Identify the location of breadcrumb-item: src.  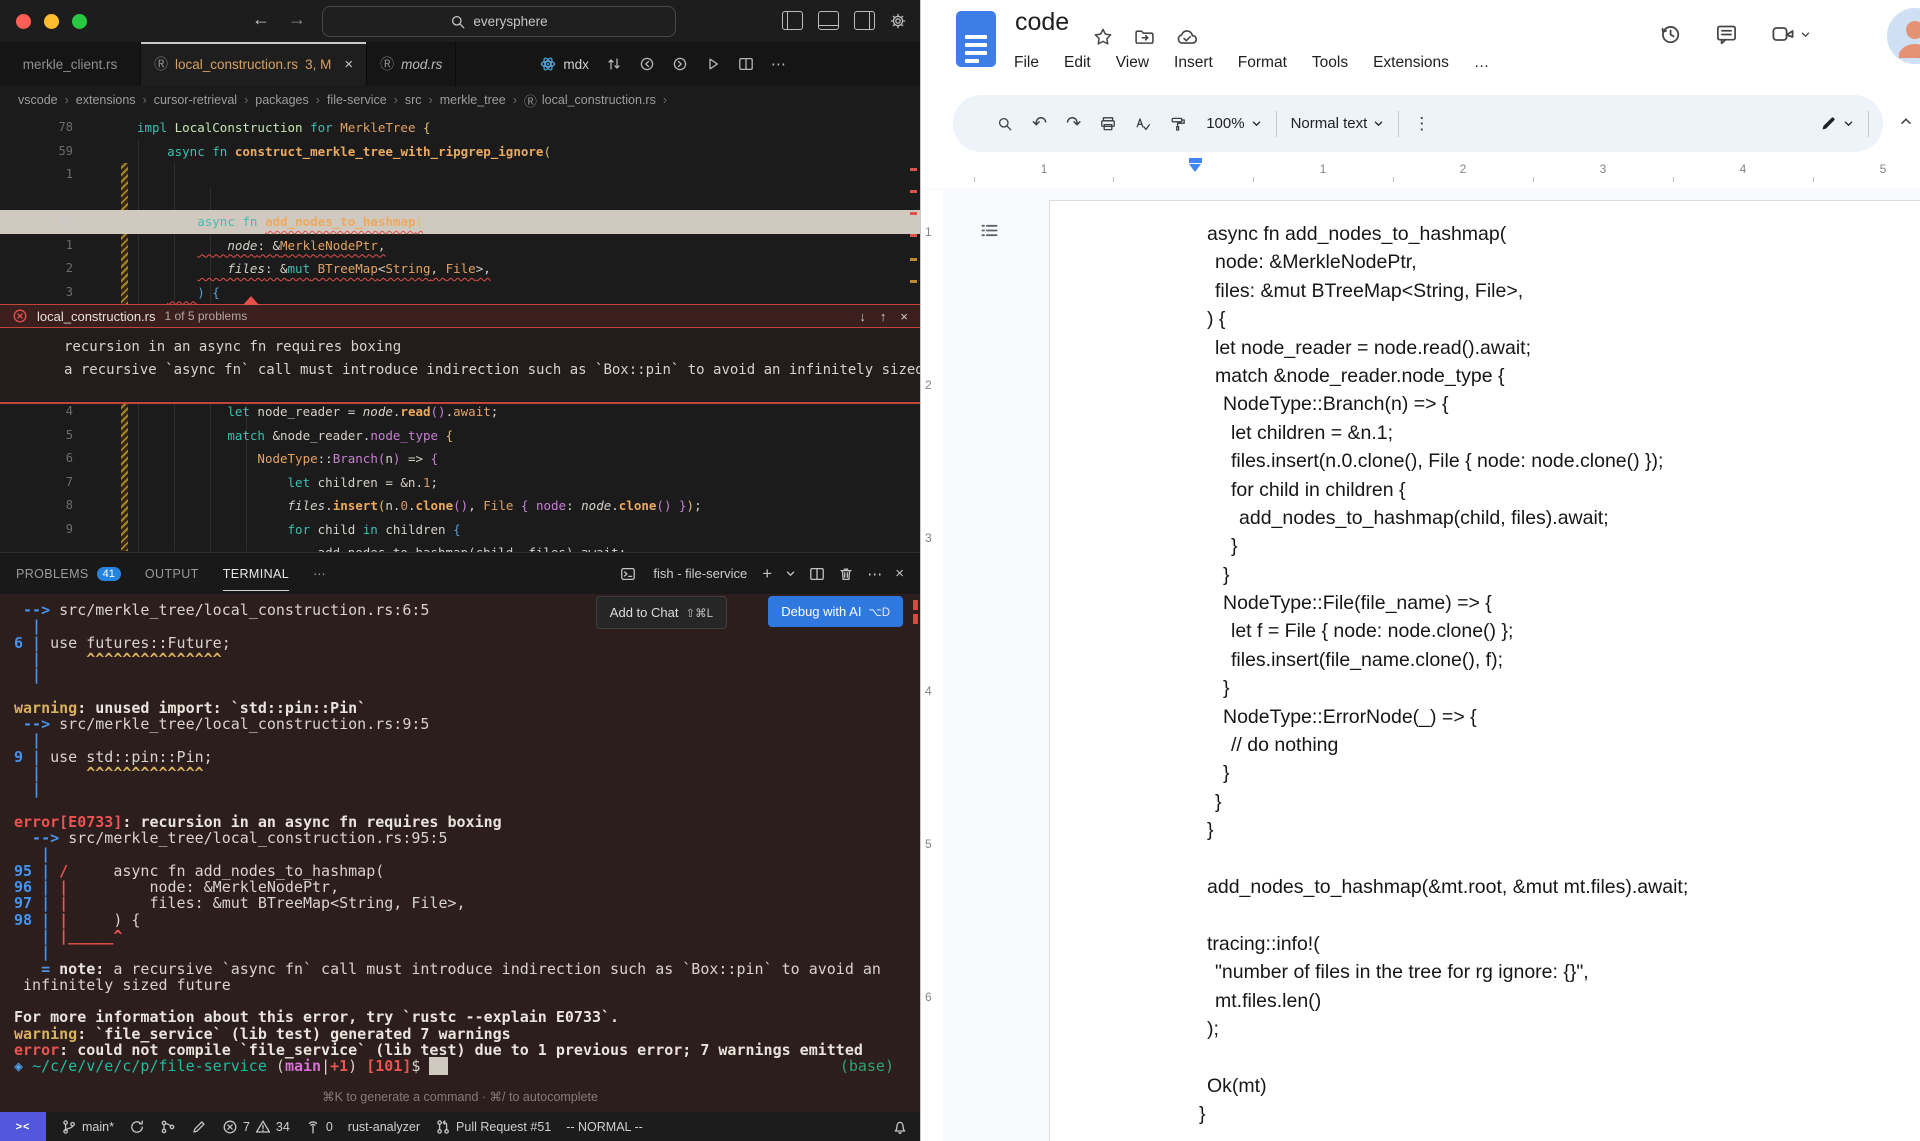
(413, 100).